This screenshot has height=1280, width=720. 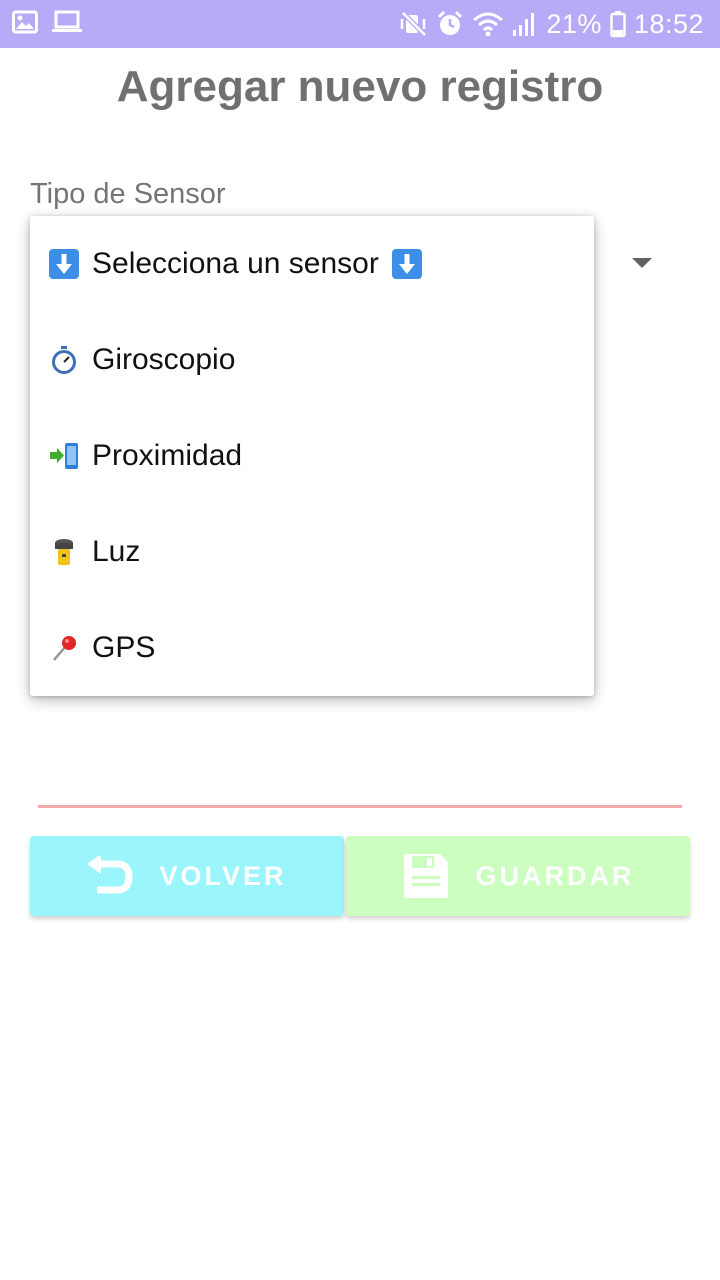 What do you see at coordinates (555, 875) in the screenshot?
I see `save-button-label: GUARDAR` at bounding box center [555, 875].